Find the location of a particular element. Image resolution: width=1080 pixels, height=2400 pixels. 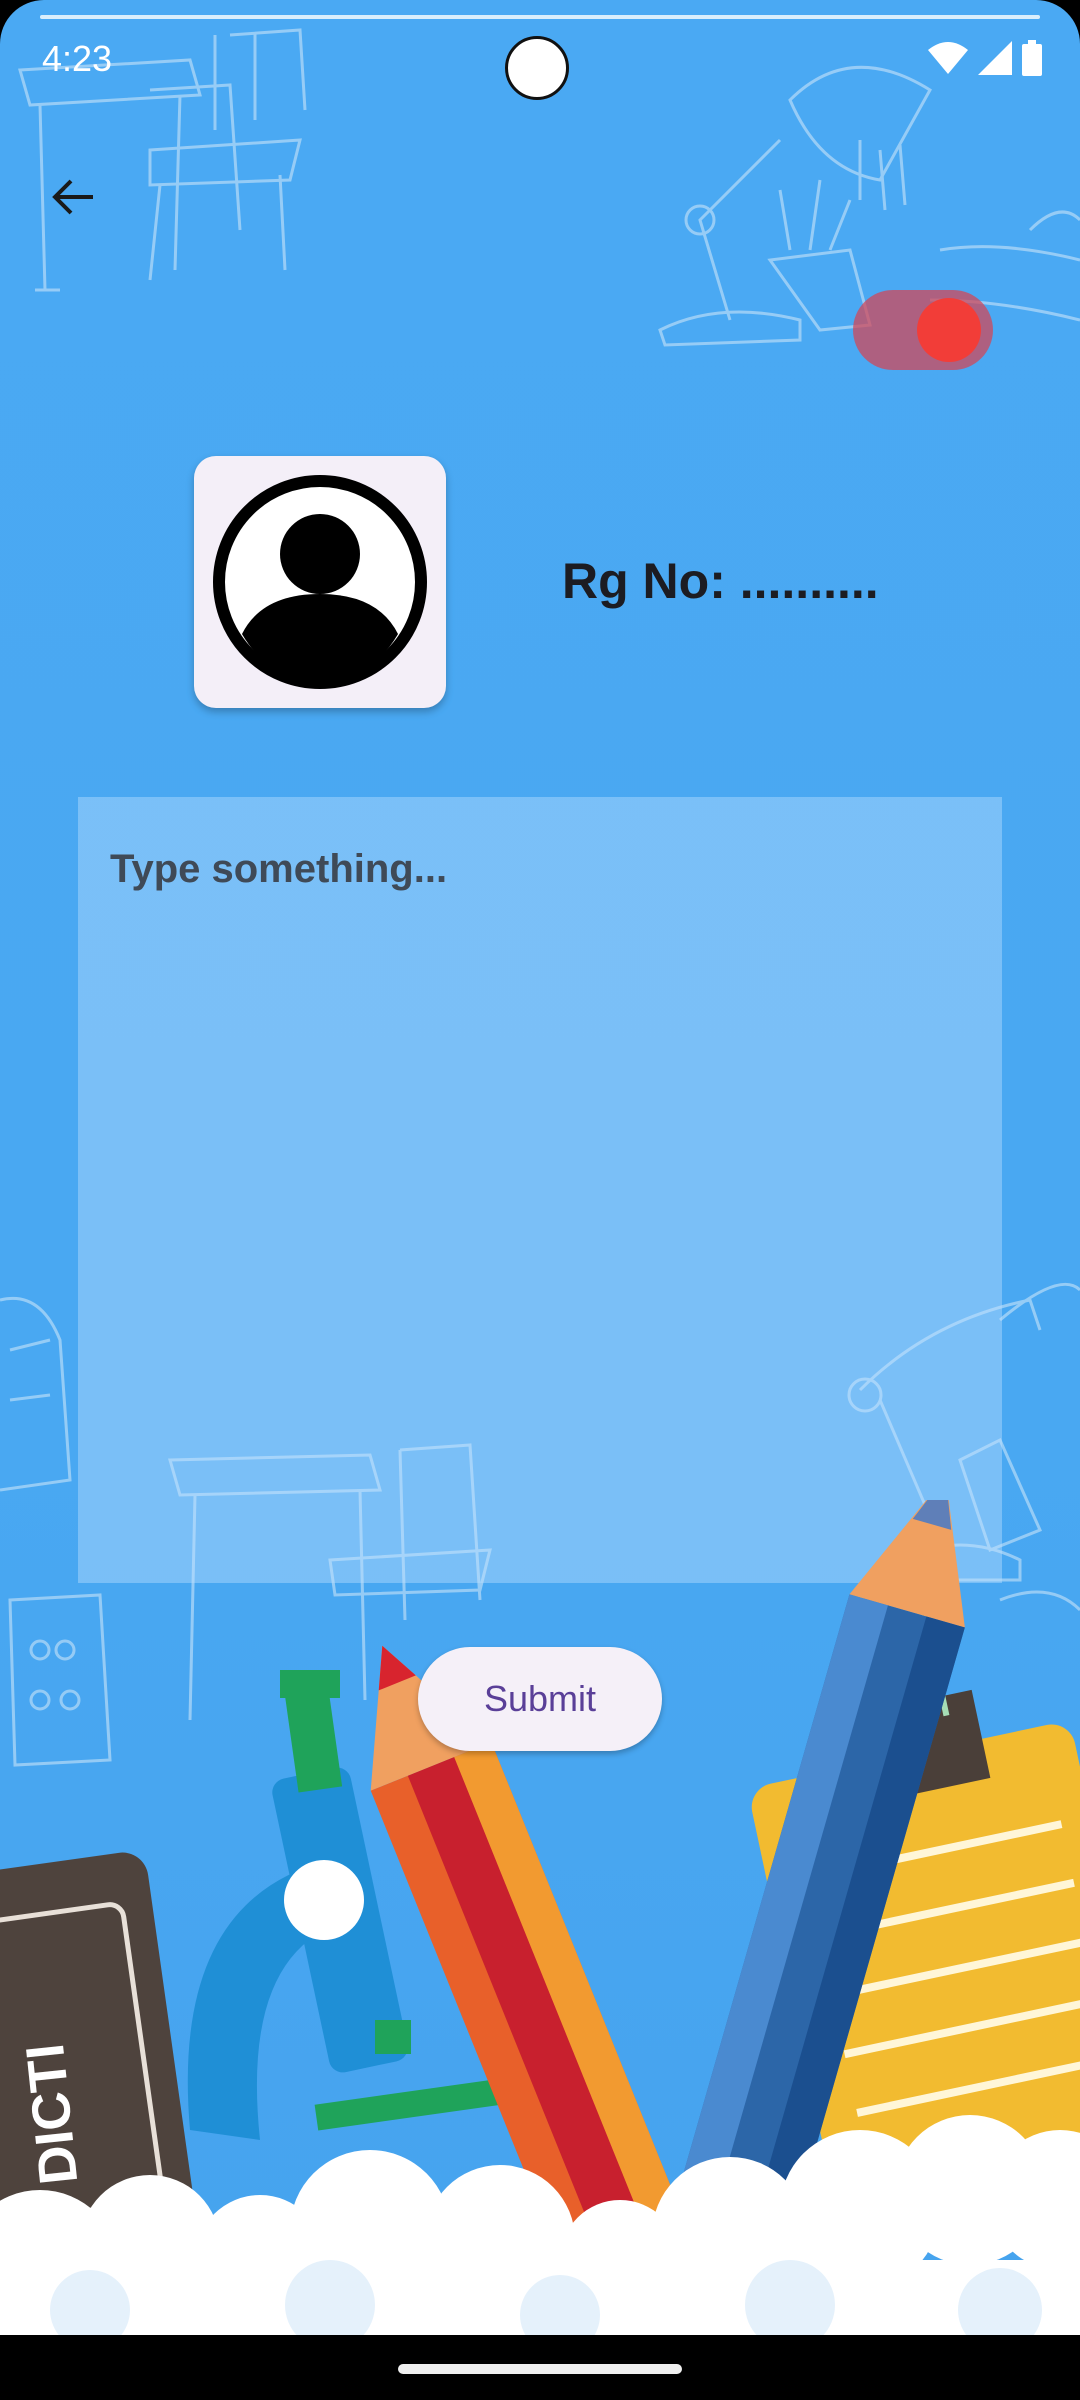

avatar-button is located at coordinates (320, 582).